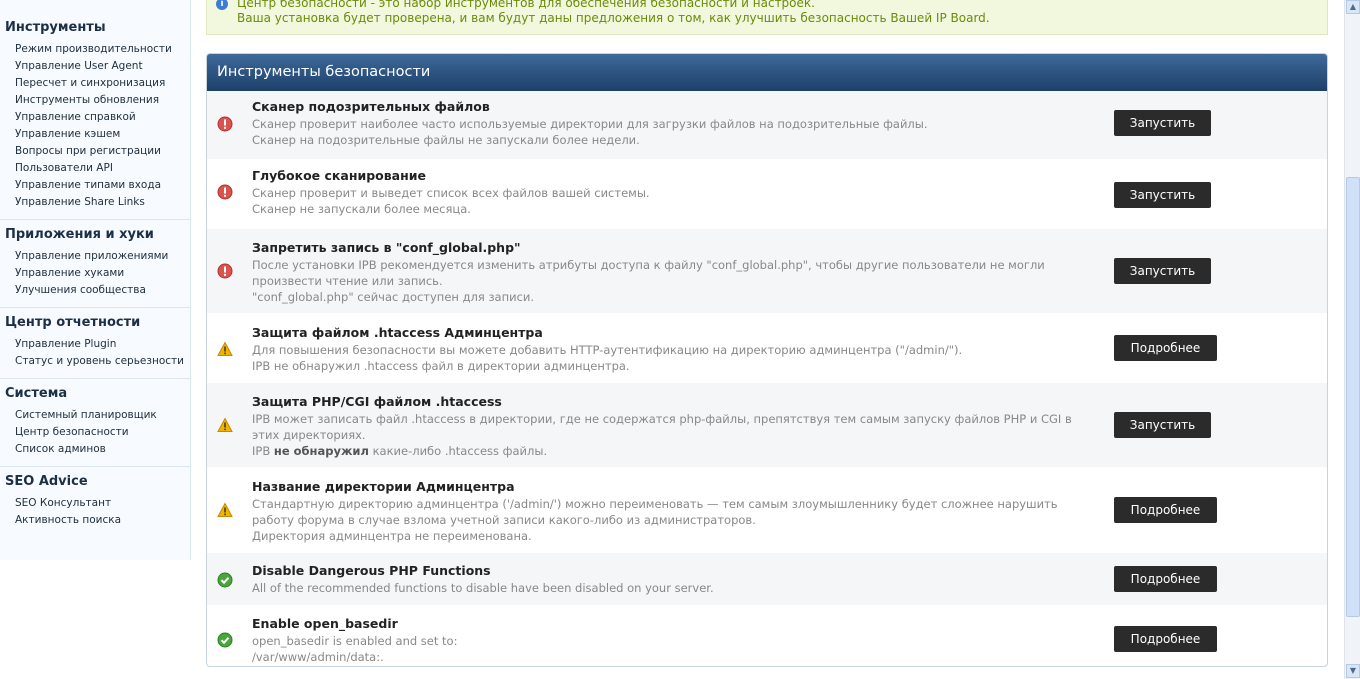 The image size is (1360, 679). Describe the element at coordinates (95, 100) in the screenshot. I see `sidebar-item: Инструменты обновления` at that location.